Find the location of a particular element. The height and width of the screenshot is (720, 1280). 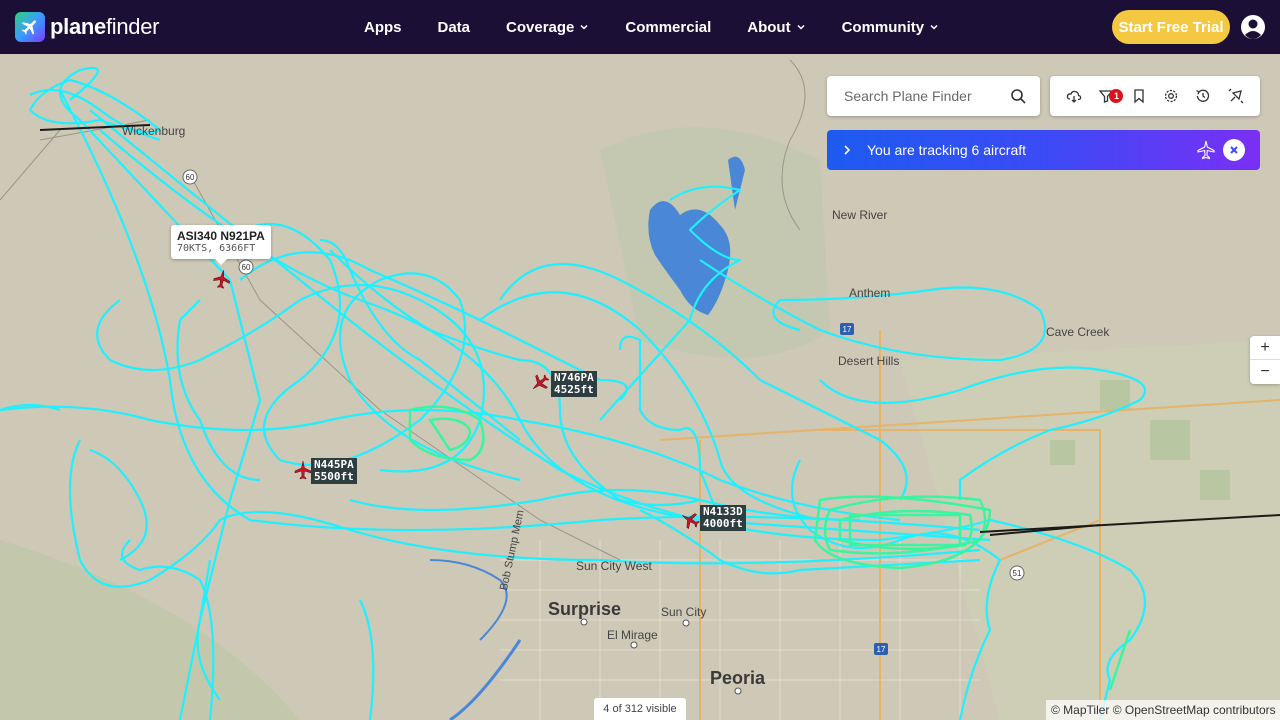

place-label: Cave Creek is located at coordinates (1078, 332).